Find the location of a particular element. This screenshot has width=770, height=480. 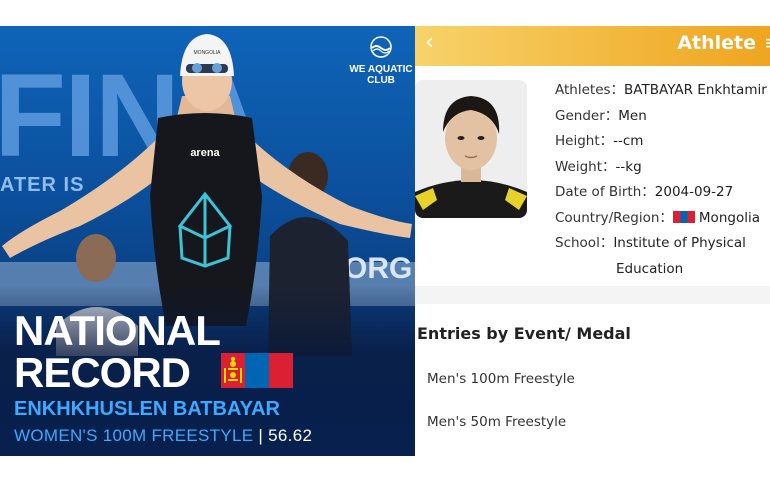

club-name-line1: WE AQUATIC is located at coordinates (381, 69).